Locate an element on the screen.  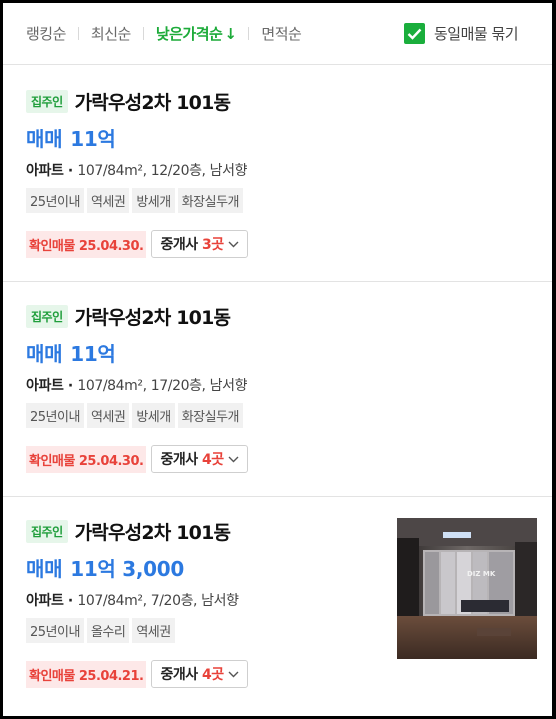
listing-bottom-row: 확인매물 25.04.30. 중개사 3곳 is located at coordinates (137, 244).